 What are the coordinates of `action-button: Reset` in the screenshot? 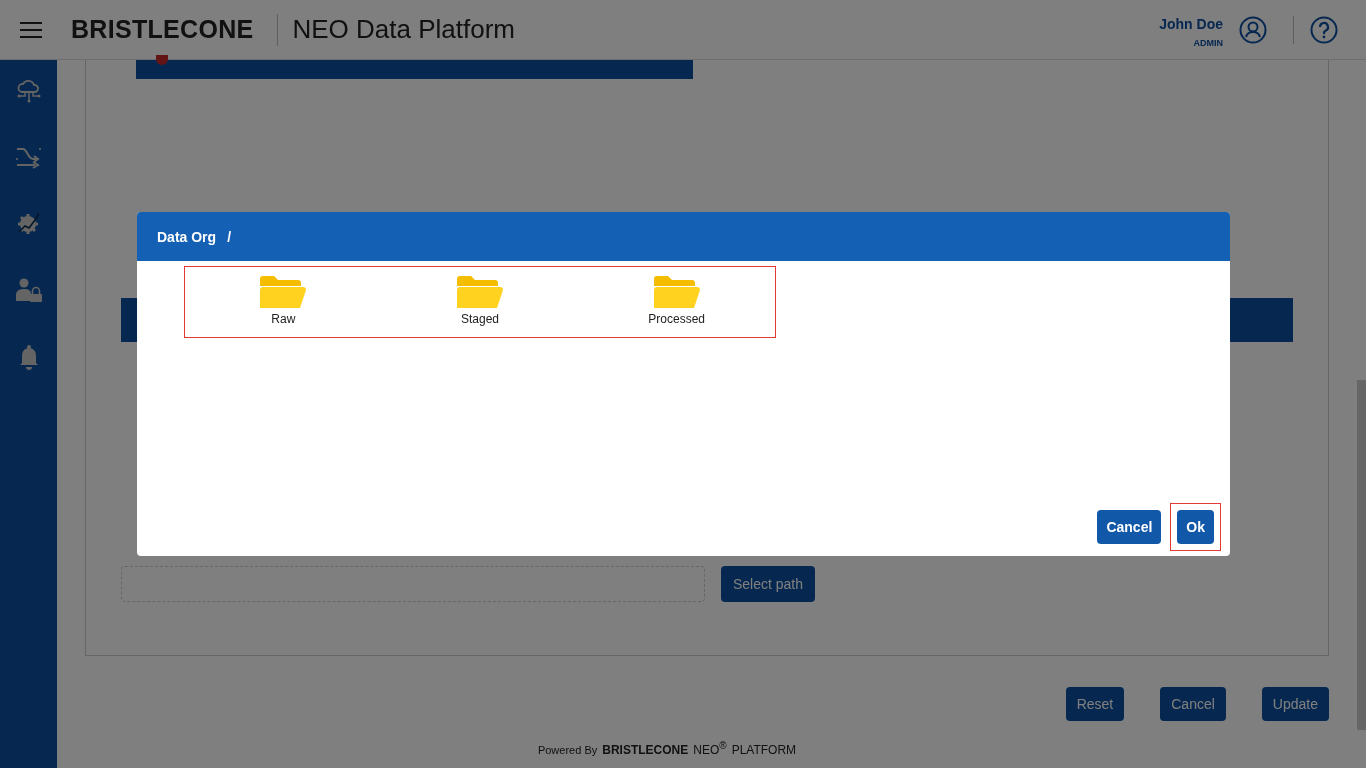 It's located at (1095, 704).